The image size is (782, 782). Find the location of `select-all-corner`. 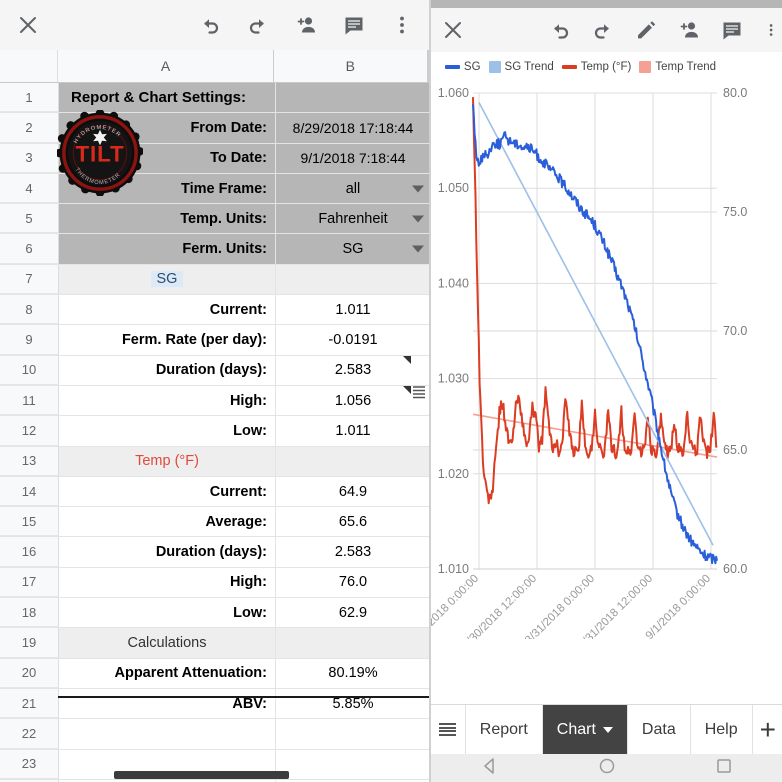

select-all-corner is located at coordinates (29, 66).